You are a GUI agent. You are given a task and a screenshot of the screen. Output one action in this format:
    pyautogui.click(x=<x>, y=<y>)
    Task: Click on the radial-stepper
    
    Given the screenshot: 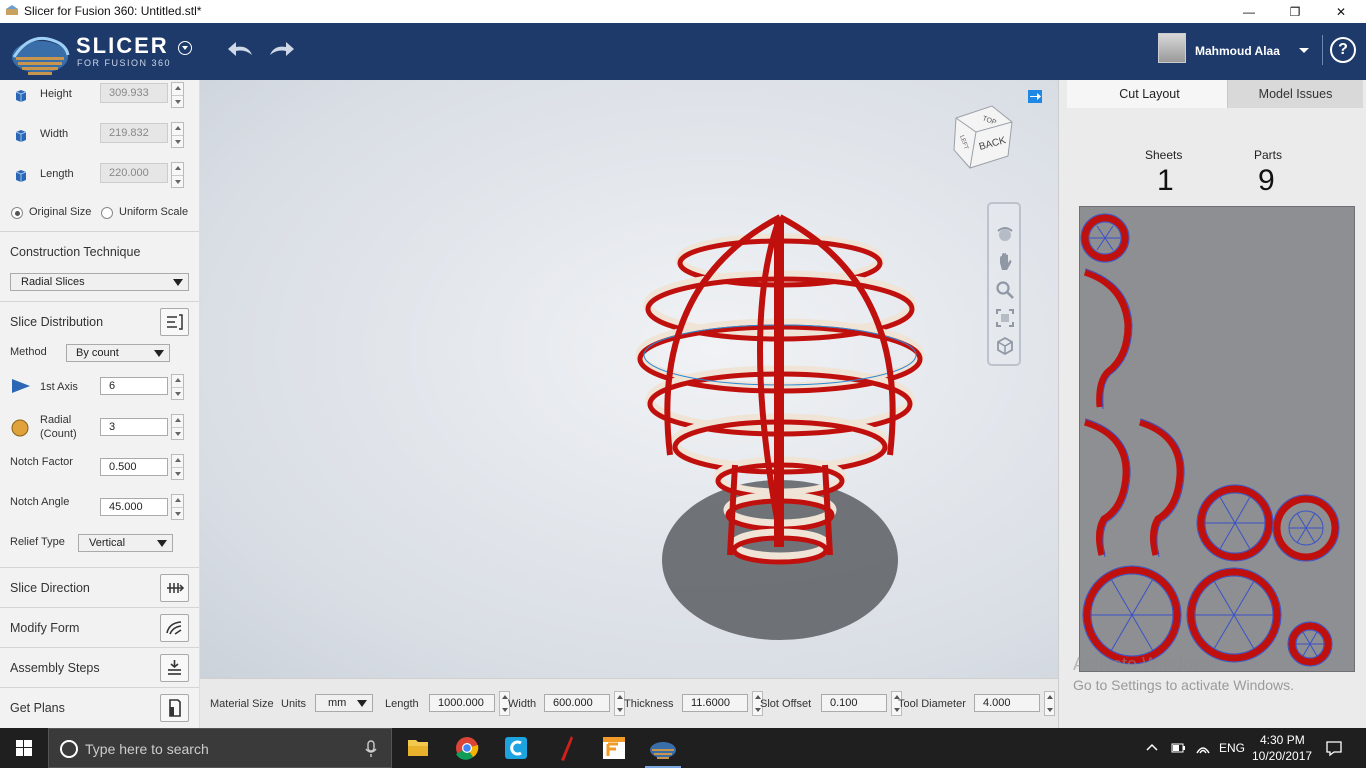 What is the action you would take?
    pyautogui.click(x=177, y=427)
    